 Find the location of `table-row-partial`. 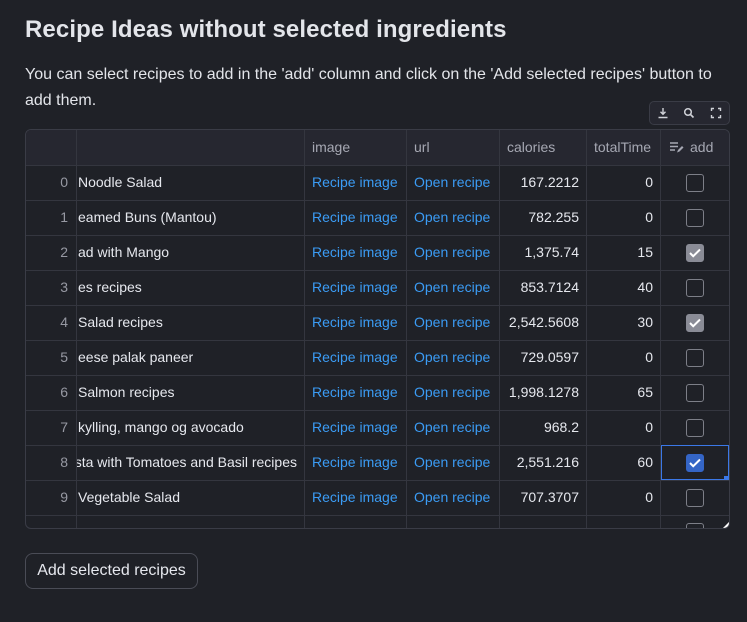

table-row-partial is located at coordinates (377, 521).